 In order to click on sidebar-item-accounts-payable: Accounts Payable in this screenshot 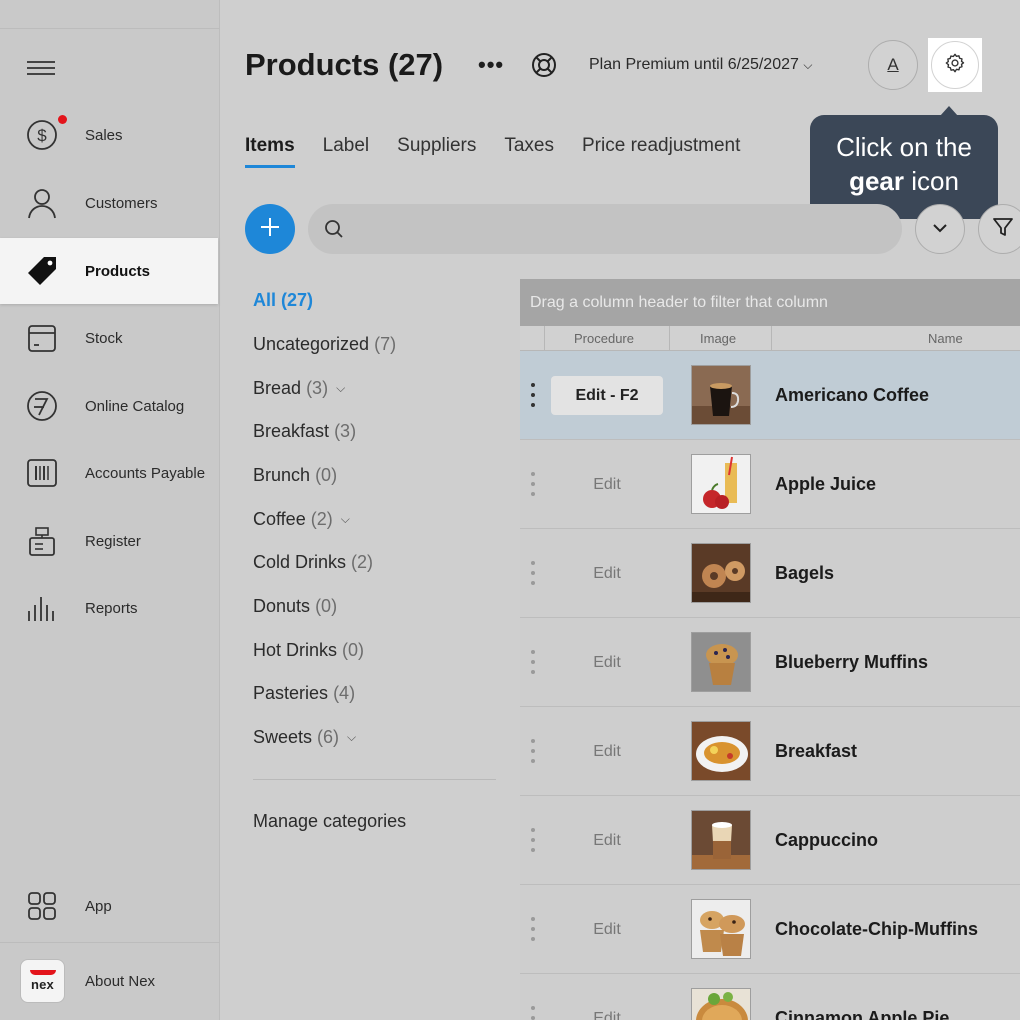, I will do `click(109, 473)`.